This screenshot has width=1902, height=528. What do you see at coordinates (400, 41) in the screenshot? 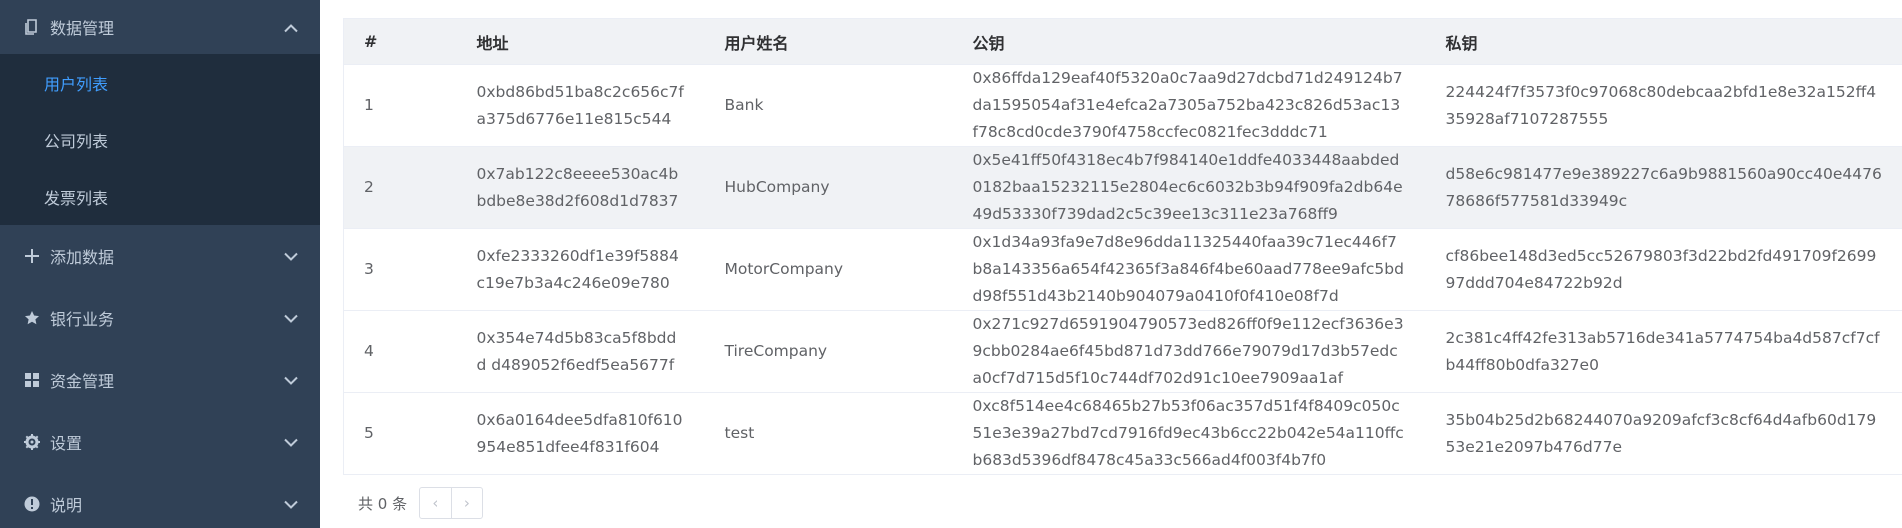
I see `column-header-index: #` at bounding box center [400, 41].